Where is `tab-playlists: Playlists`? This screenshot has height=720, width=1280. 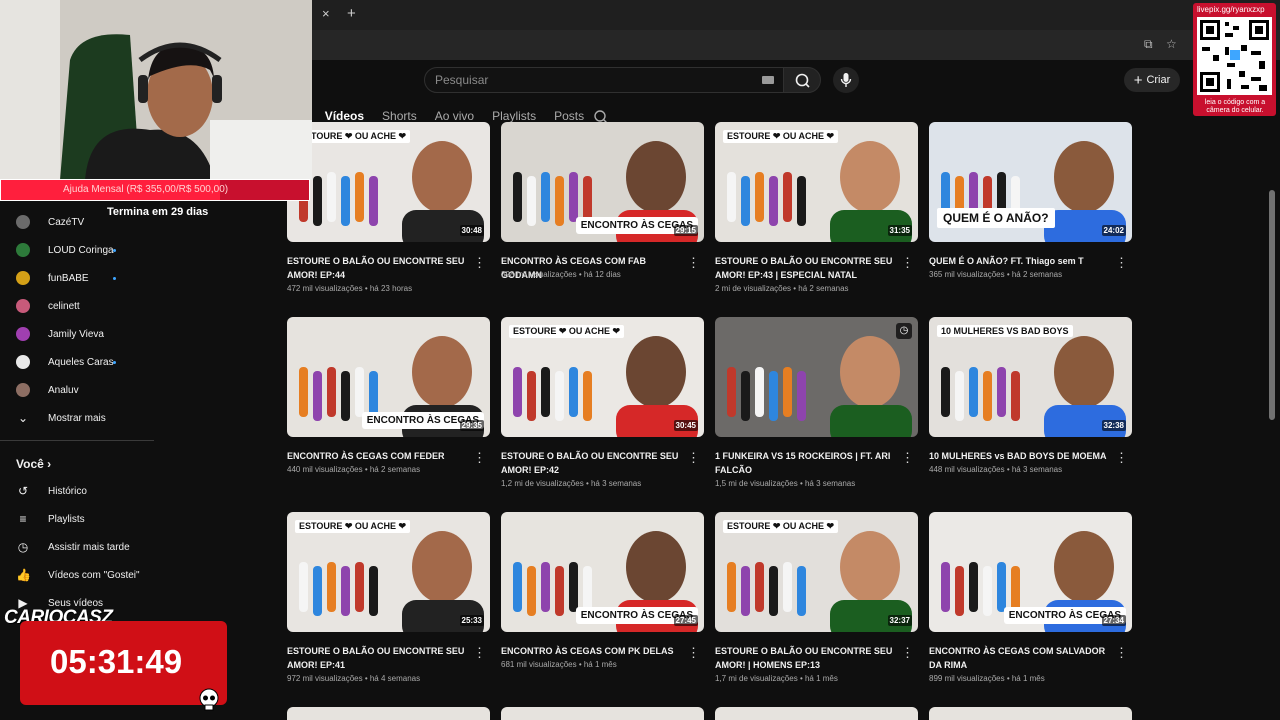 tab-playlists: Playlists is located at coordinates (514, 116).